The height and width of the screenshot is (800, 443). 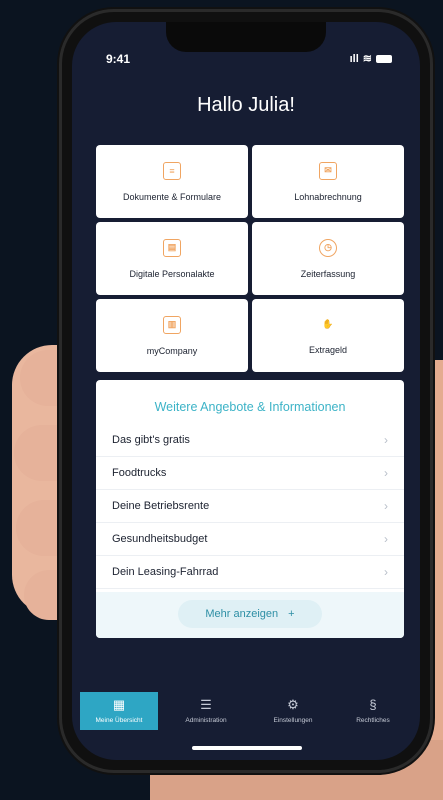 What do you see at coordinates (172, 335) in the screenshot?
I see `tile-mycompany: ▥ myCompany` at bounding box center [172, 335].